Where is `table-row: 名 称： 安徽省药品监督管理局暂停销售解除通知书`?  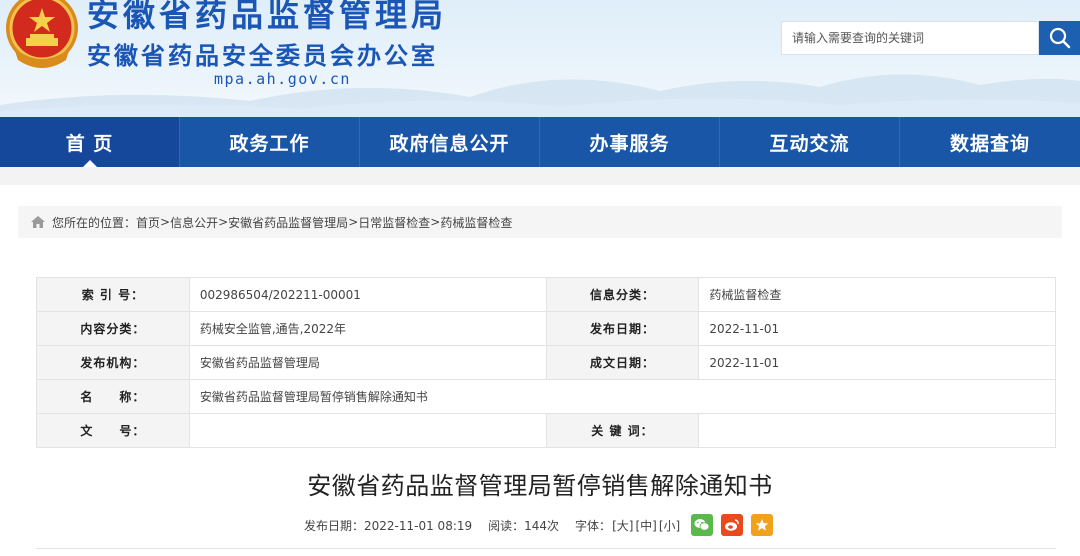
table-row: 名 称： 安徽省药品监督管理局暂停销售解除通知书 is located at coordinates (546, 396).